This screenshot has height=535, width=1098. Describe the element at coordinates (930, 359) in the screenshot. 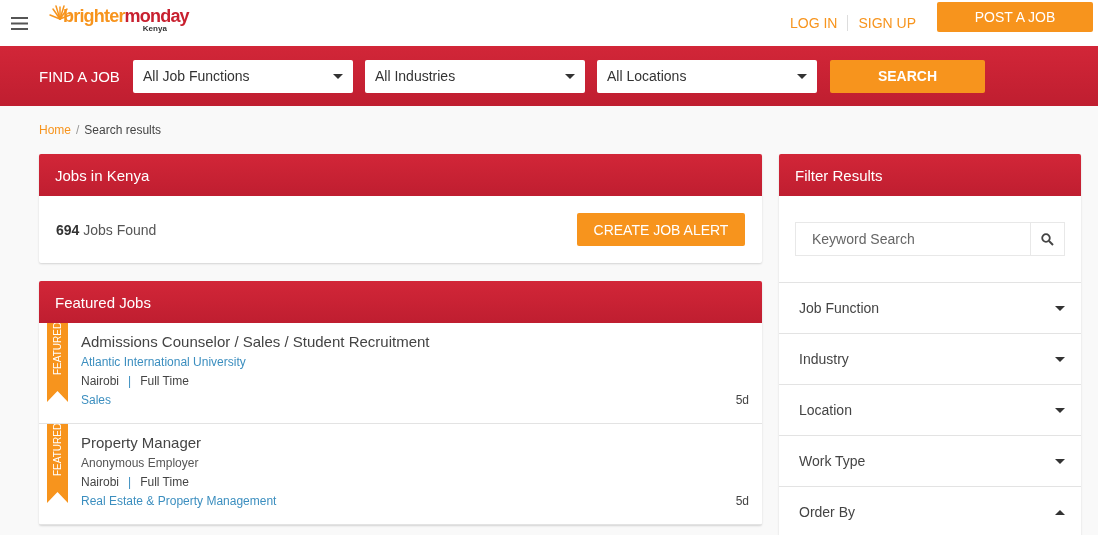

I see `filter-section: Industry` at that location.